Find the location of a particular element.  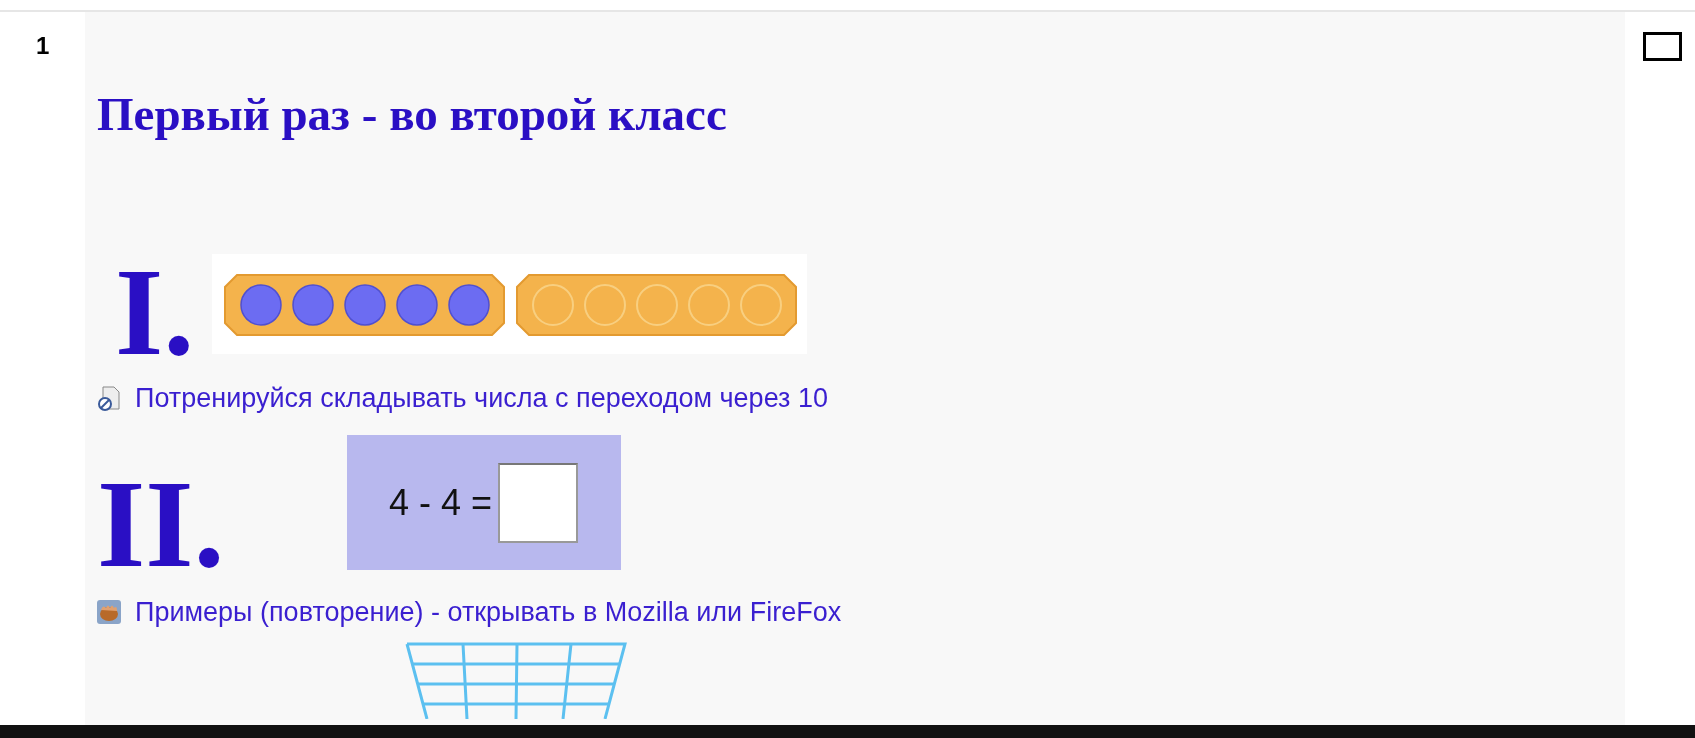

activity-link: Примеры (повторение) - открывать в Mozilla или FireFox is located at coordinates (488, 612).